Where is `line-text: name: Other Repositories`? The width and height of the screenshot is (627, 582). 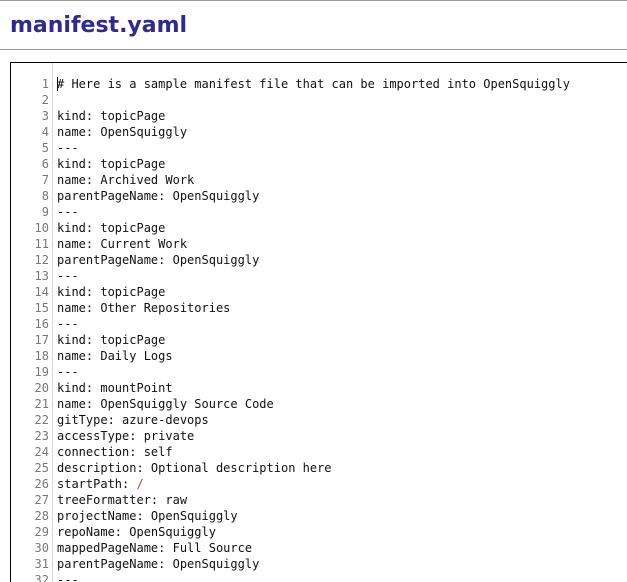
line-text: name: Other Repositories is located at coordinates (143, 308).